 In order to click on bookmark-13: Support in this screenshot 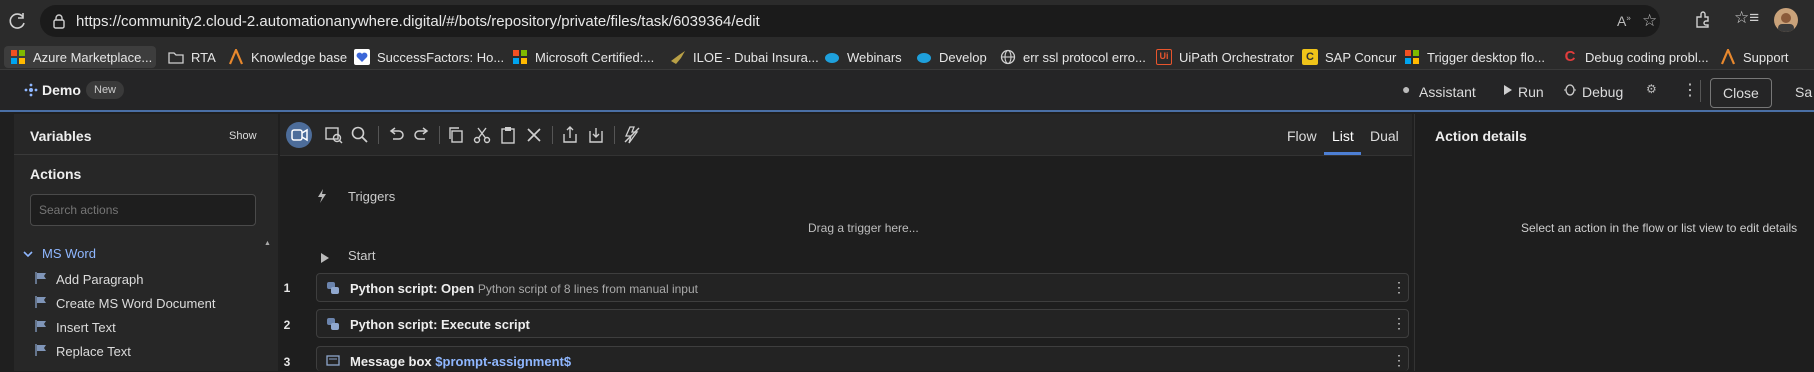, I will do `click(1754, 57)`.